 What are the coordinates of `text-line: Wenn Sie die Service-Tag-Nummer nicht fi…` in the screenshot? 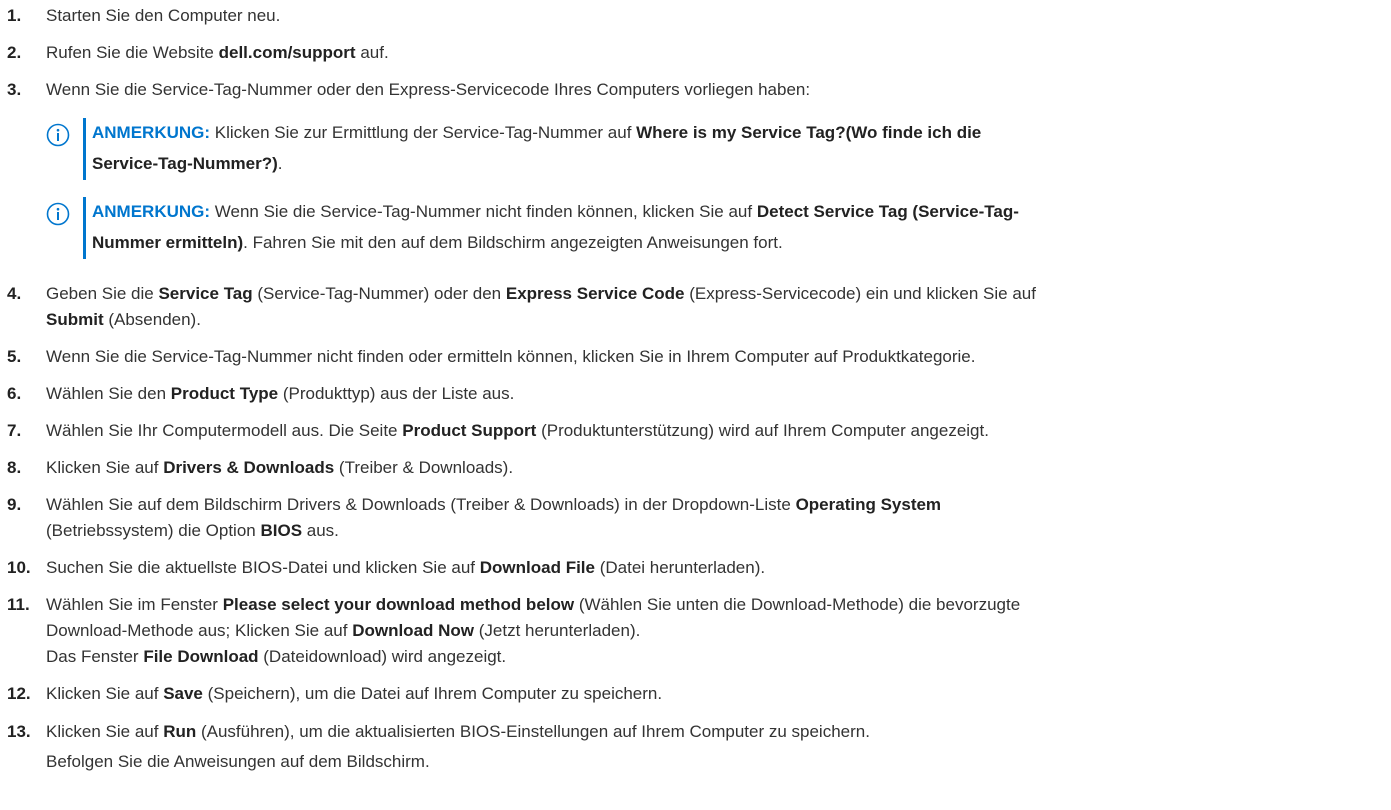 It's located at (713, 357).